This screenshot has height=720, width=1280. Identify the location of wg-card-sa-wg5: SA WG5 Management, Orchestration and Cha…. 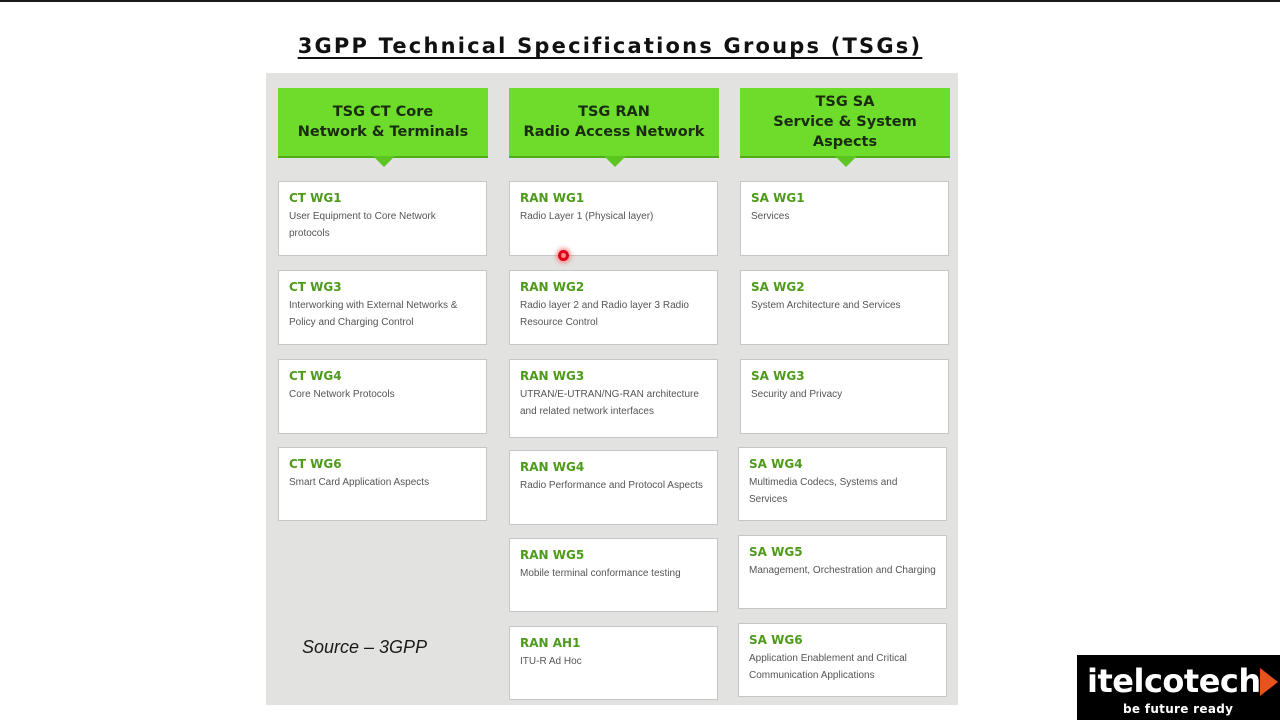
(842, 572).